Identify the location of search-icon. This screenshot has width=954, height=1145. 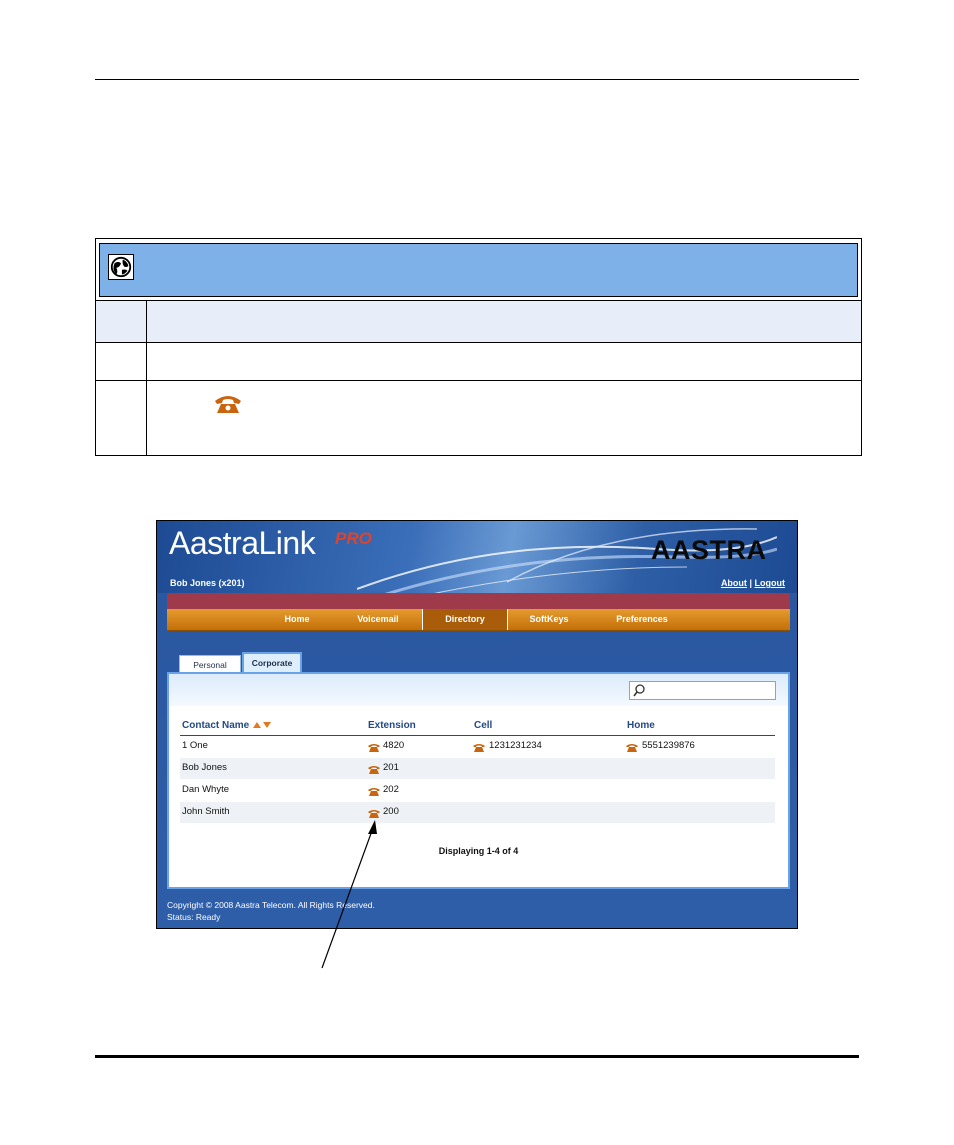
(639, 690).